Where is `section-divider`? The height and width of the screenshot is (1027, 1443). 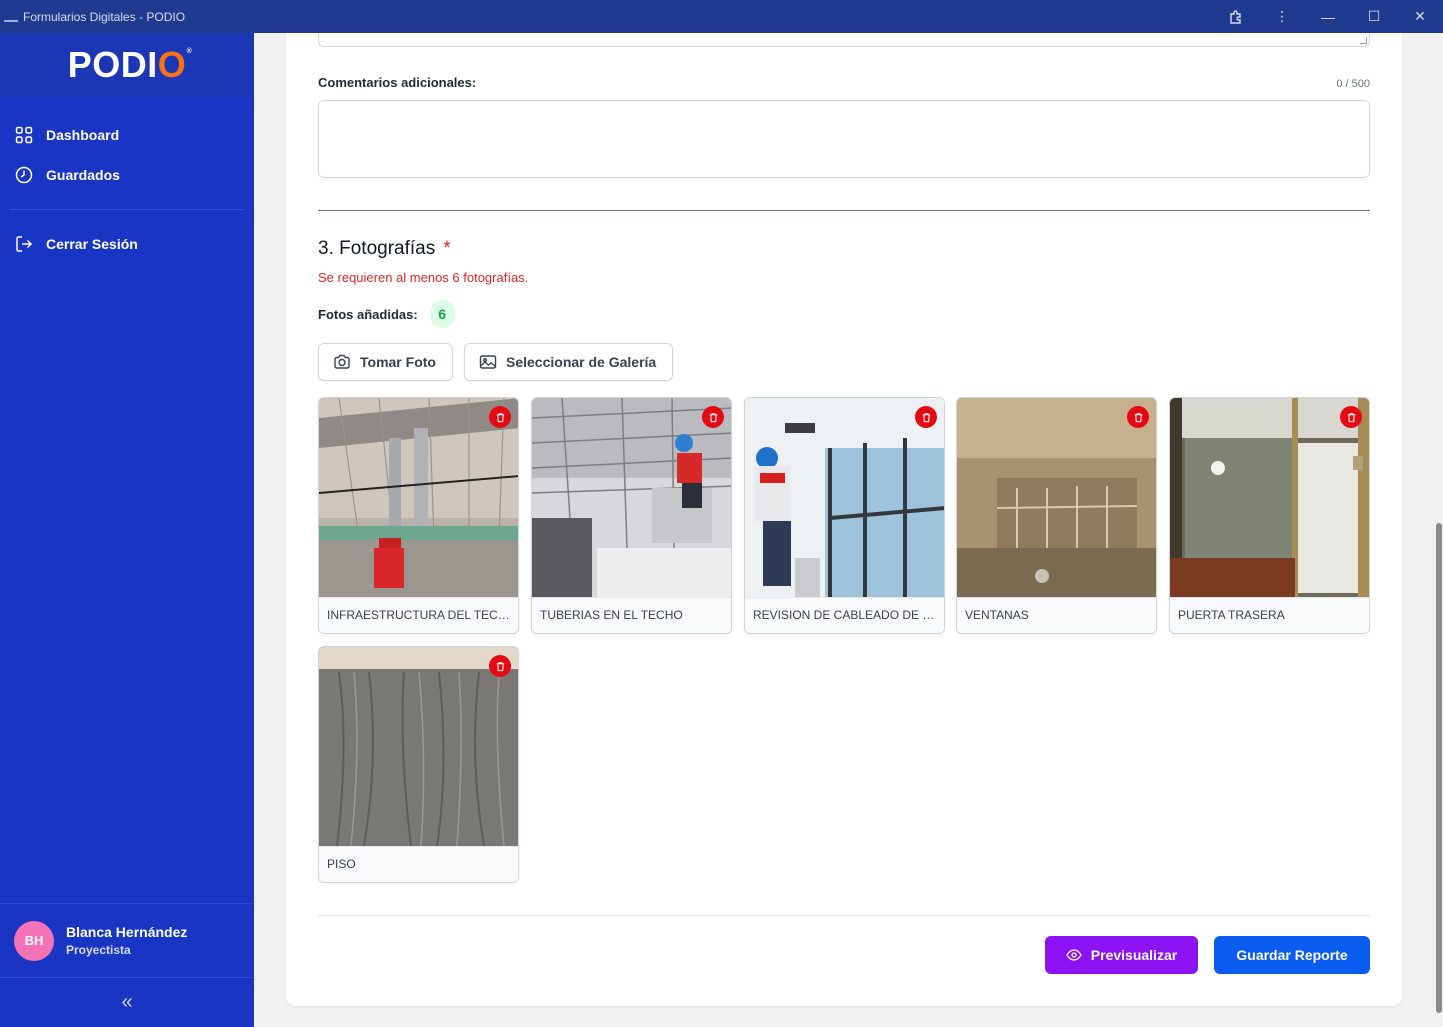 section-divider is located at coordinates (844, 210).